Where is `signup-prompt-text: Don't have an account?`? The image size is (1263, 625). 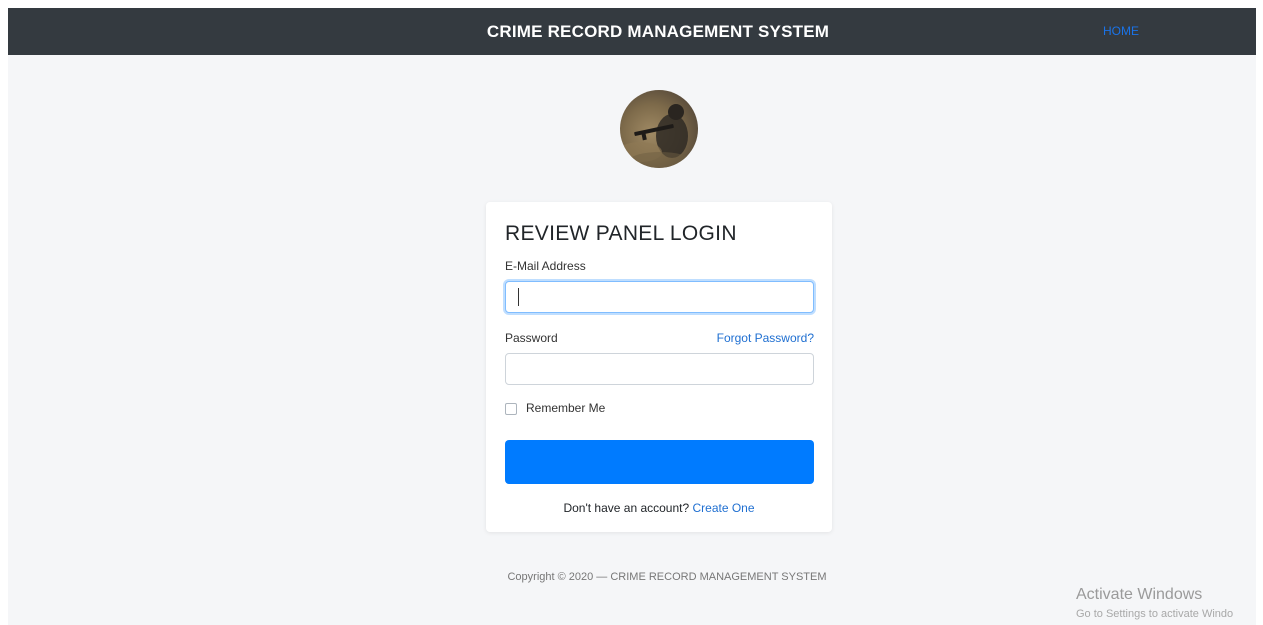 signup-prompt-text: Don't have an account? is located at coordinates (626, 508).